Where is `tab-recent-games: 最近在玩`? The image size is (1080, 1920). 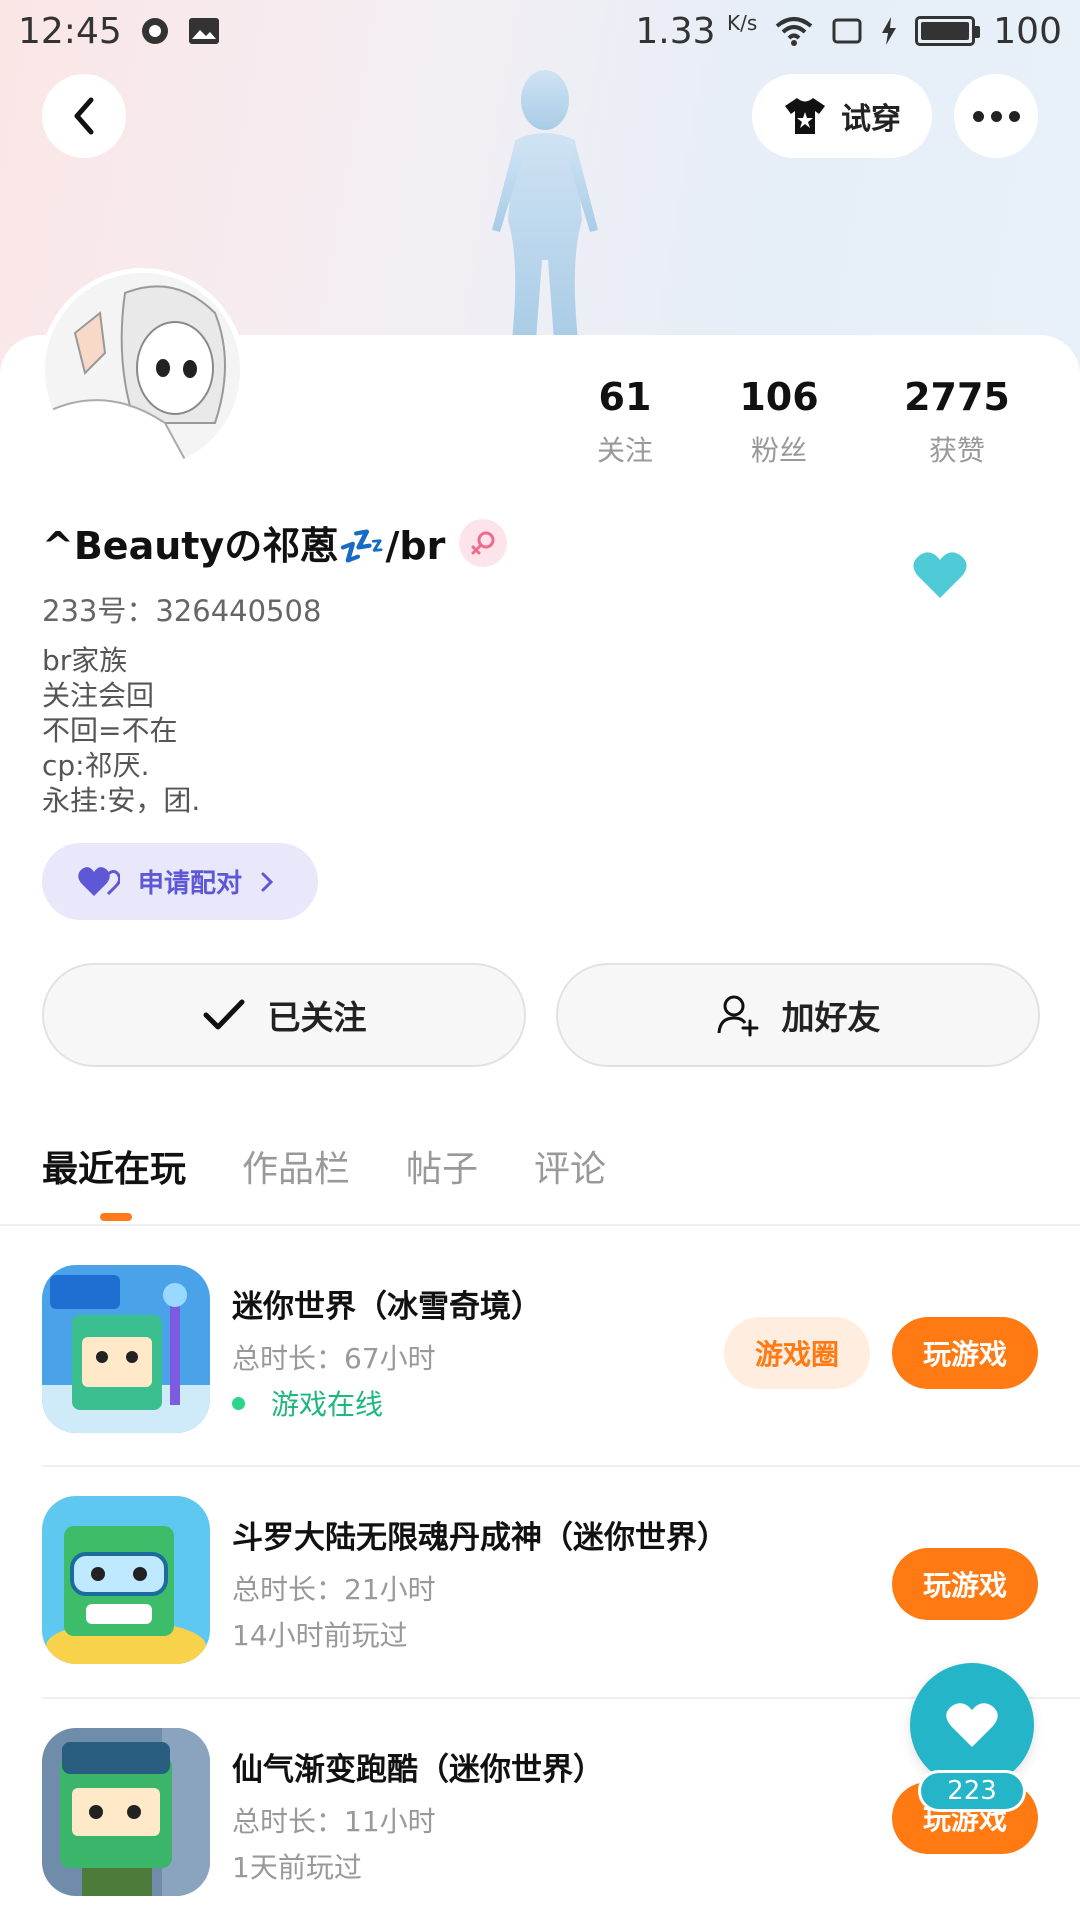
tab-recent-games: 最近在玩 is located at coordinates (114, 1166).